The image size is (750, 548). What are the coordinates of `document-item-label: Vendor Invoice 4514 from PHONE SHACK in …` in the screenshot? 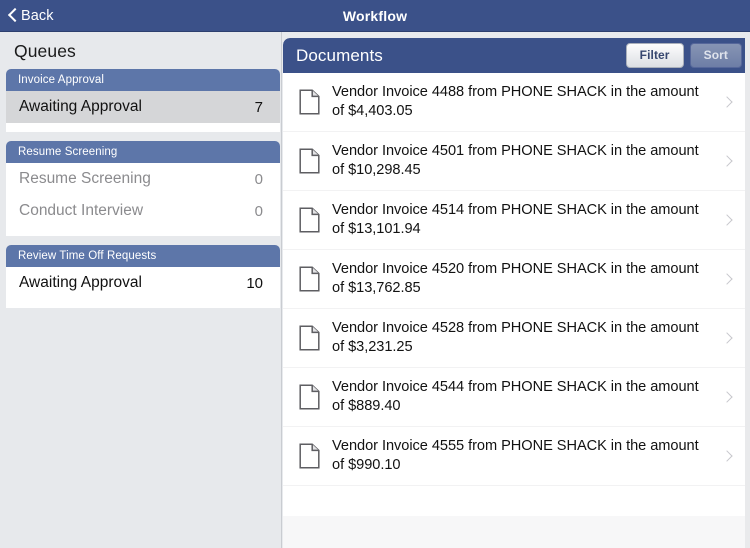 It's located at (515, 219).